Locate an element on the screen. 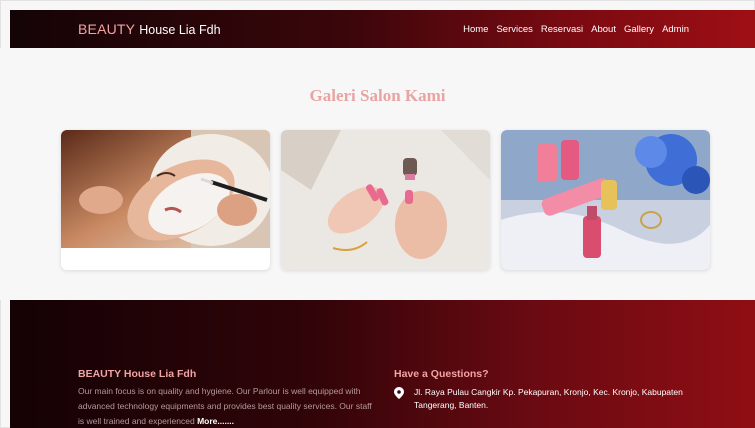  footer-brand-title: BEAUTY House Lia Fdh is located at coordinates (137, 374).